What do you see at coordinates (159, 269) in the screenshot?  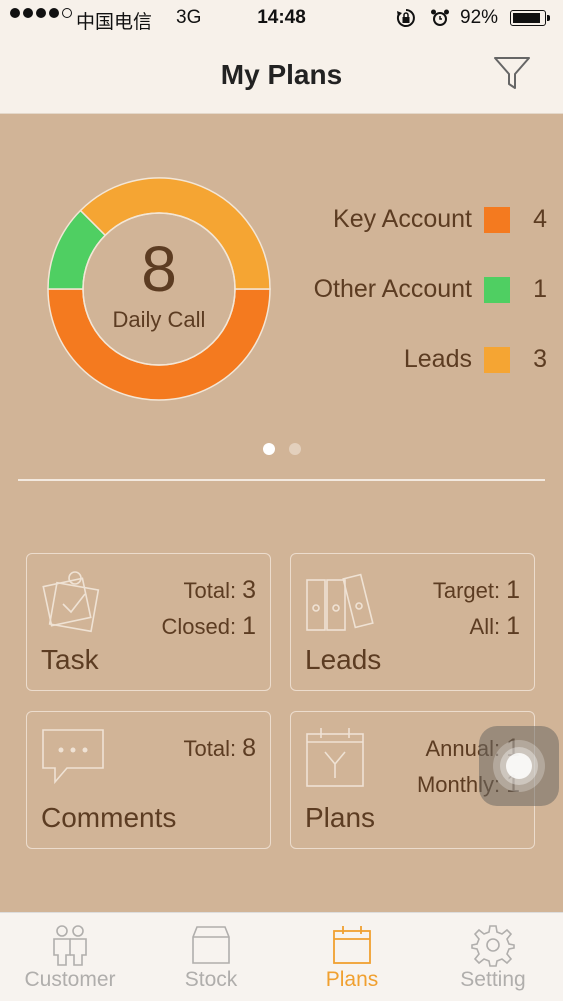 I see `daily-call-total: 8` at bounding box center [159, 269].